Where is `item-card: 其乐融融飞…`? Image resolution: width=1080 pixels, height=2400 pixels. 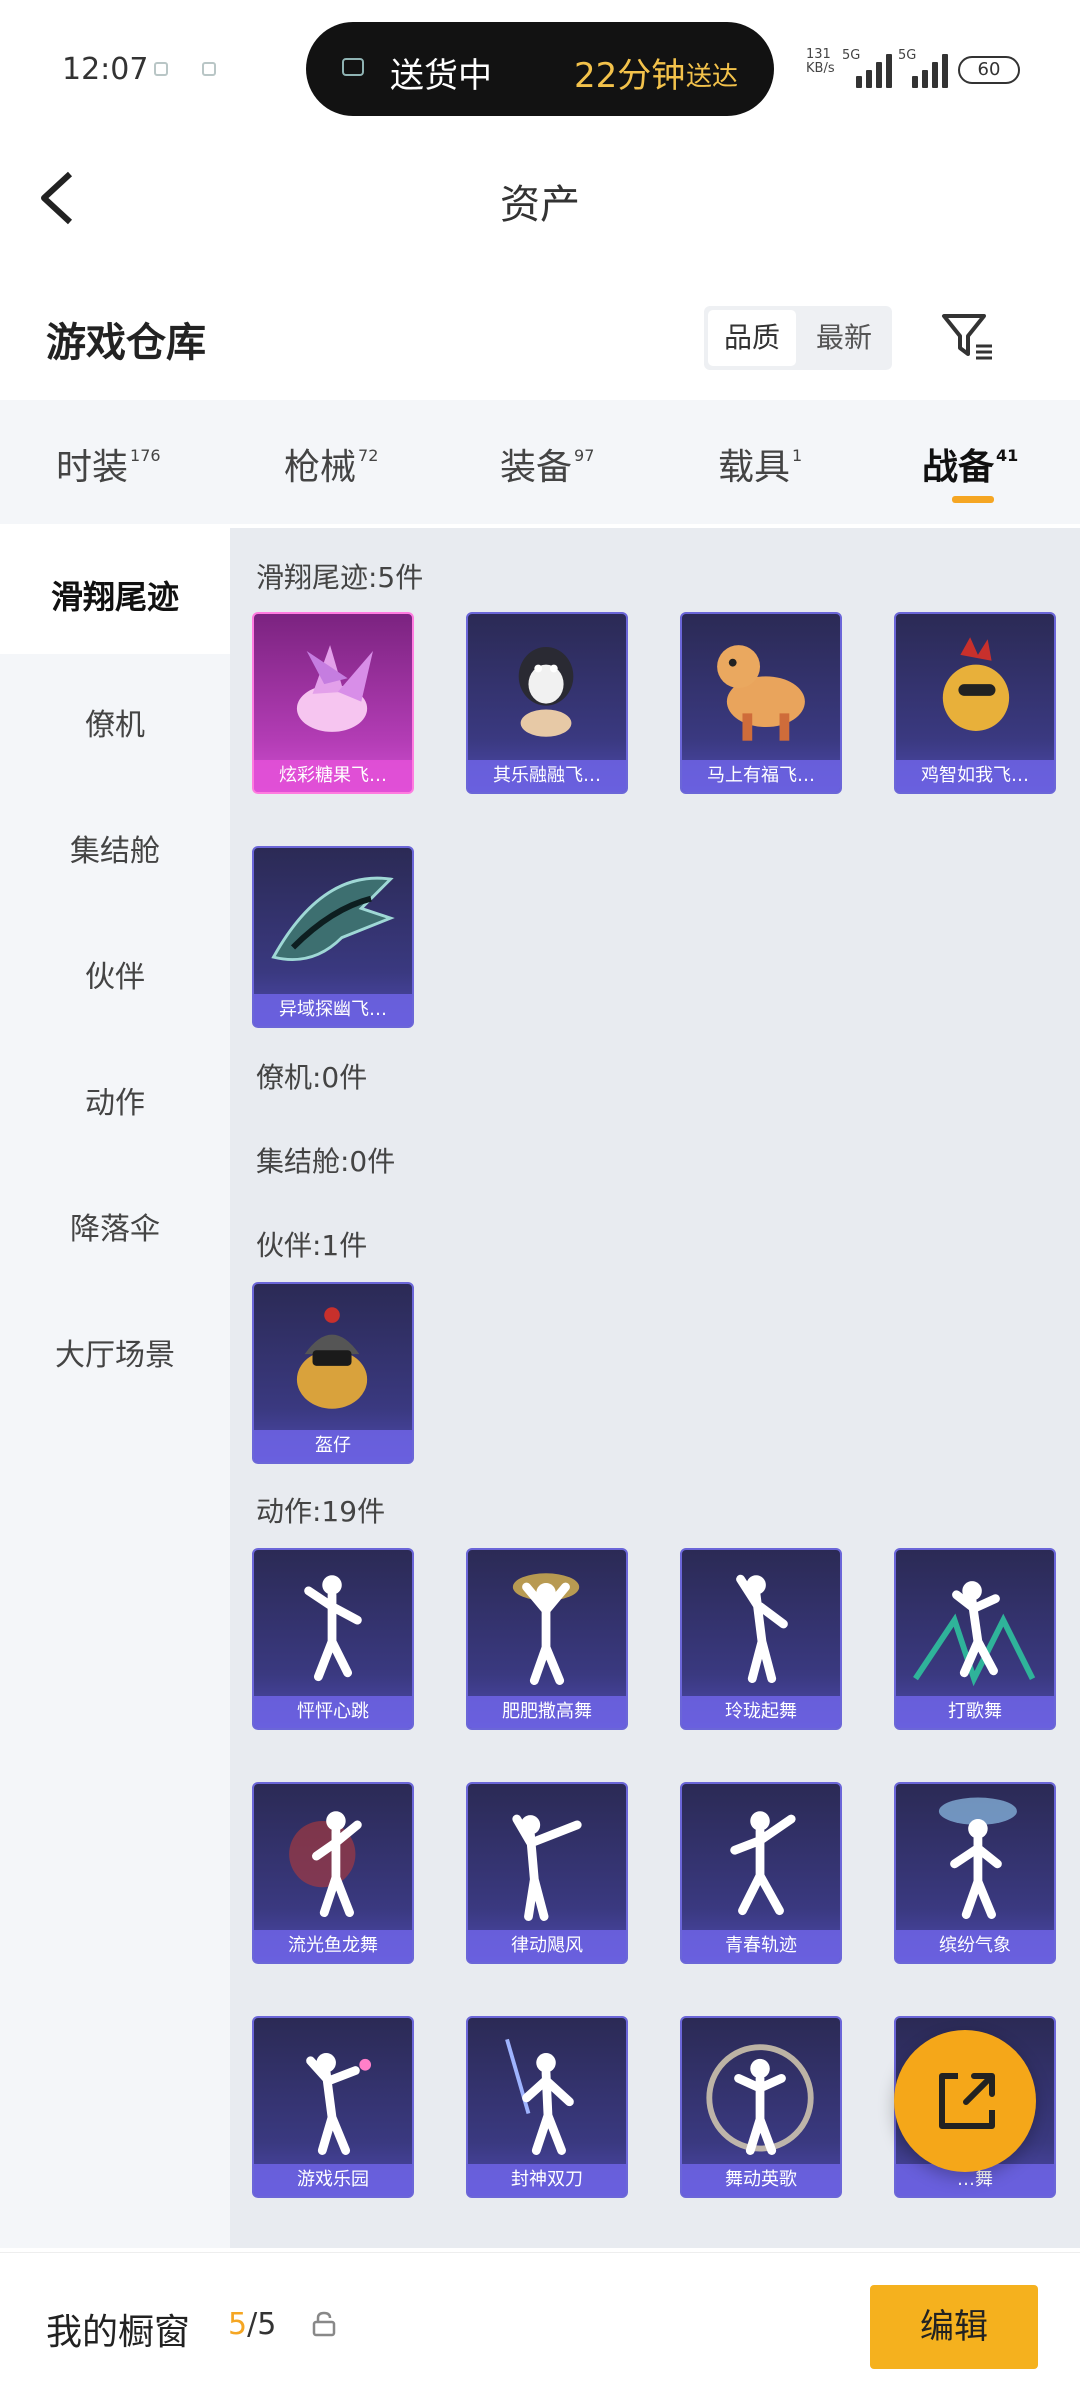
item-card: 其乐融融飞… is located at coordinates (547, 703).